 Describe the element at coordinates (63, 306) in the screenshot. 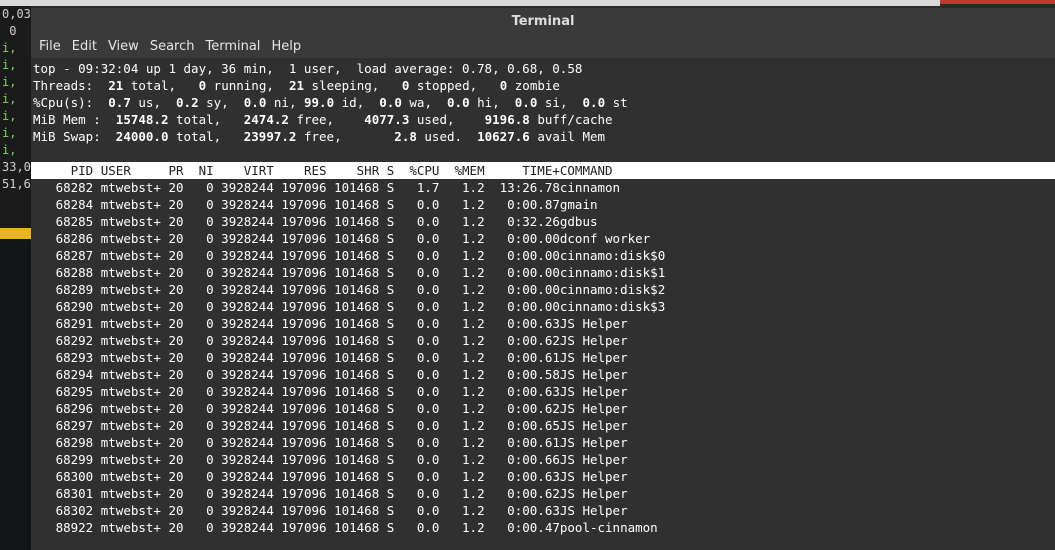

I see `cell-pid: 68290` at that location.